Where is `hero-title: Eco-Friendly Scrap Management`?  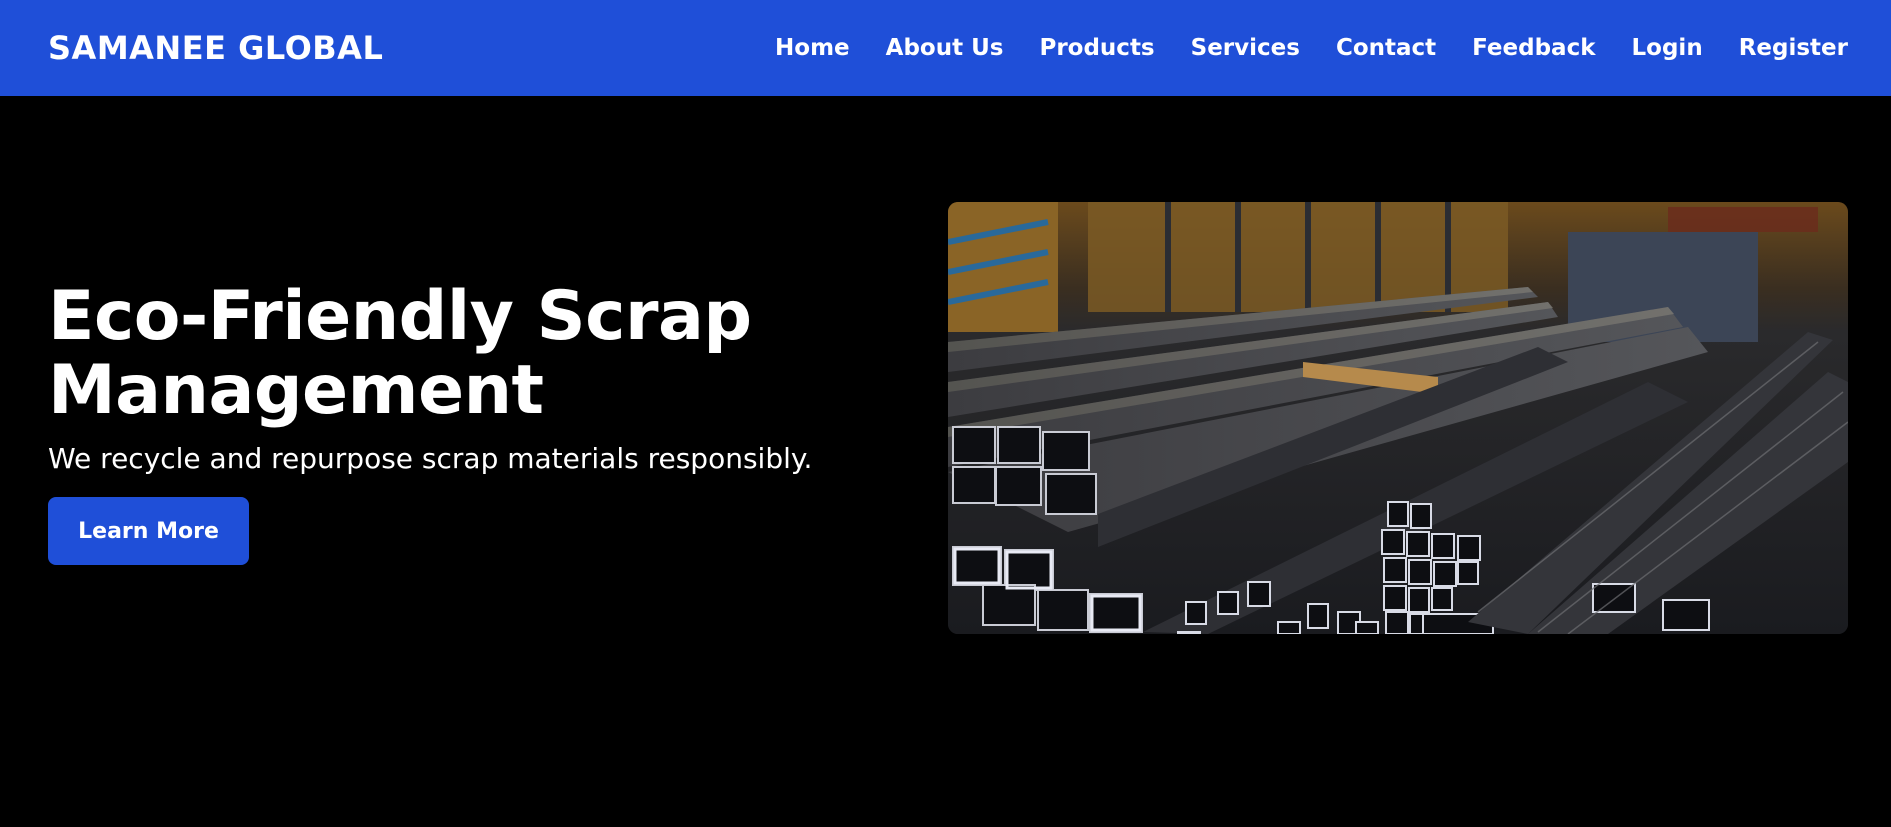 hero-title: Eco-Friendly Scrap Management is located at coordinates (400, 353).